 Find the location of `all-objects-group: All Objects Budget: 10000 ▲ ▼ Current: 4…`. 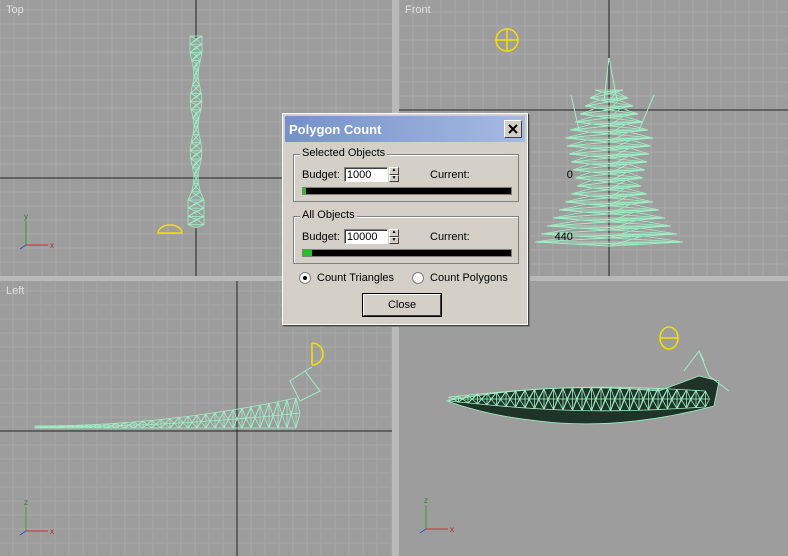

all-objects-group: All Objects Budget: 10000 ▲ ▼ Current: 4… is located at coordinates (433, 236).